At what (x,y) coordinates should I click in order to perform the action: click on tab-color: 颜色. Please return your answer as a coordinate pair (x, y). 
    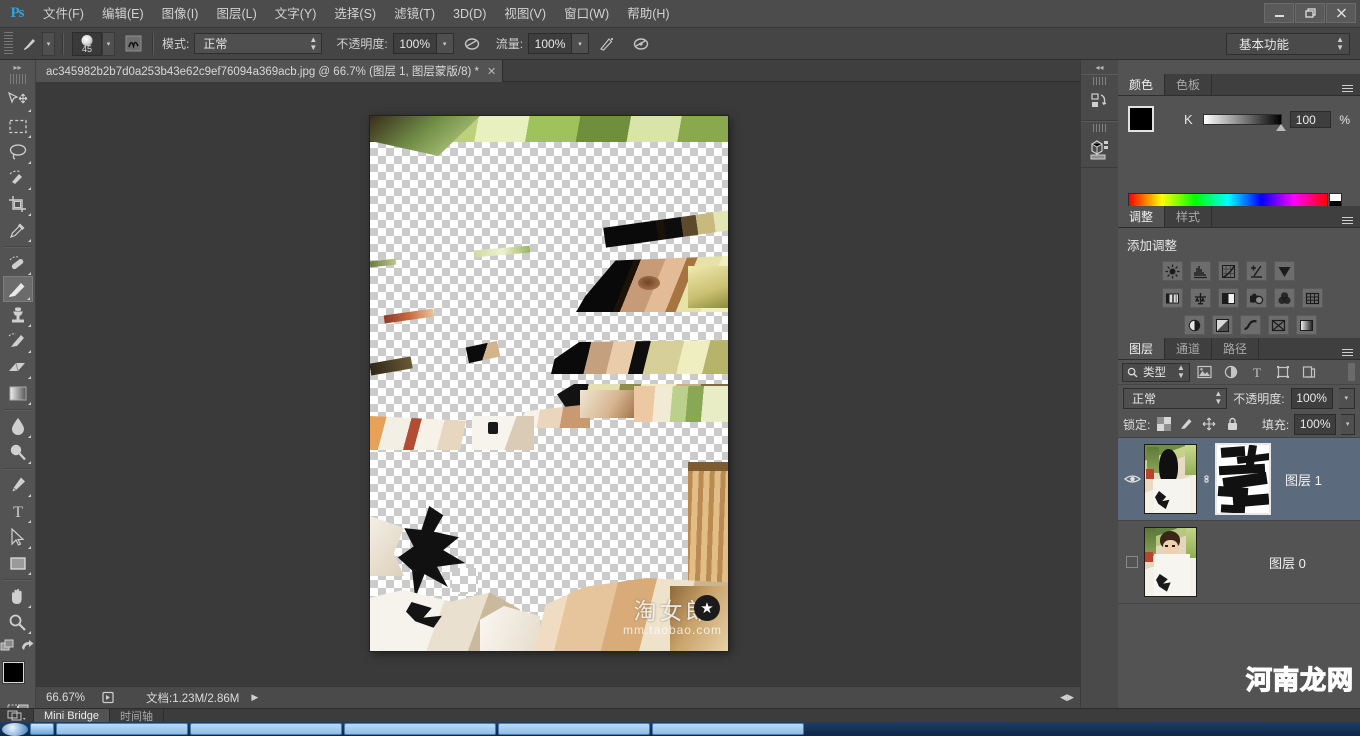
    Looking at the image, I should click on (1142, 84).